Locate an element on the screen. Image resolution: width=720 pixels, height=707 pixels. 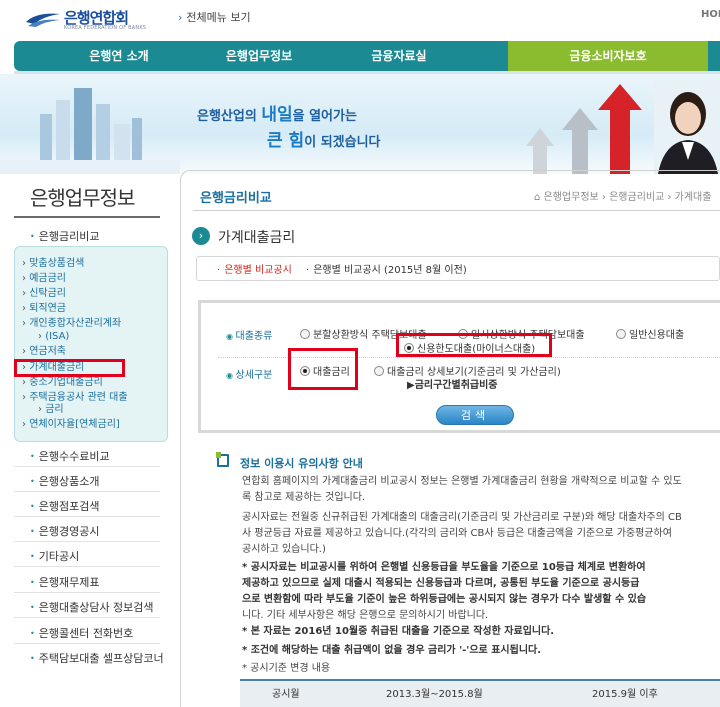
gnb-item-bank-info: 은행업무정보 is located at coordinates (259, 56).